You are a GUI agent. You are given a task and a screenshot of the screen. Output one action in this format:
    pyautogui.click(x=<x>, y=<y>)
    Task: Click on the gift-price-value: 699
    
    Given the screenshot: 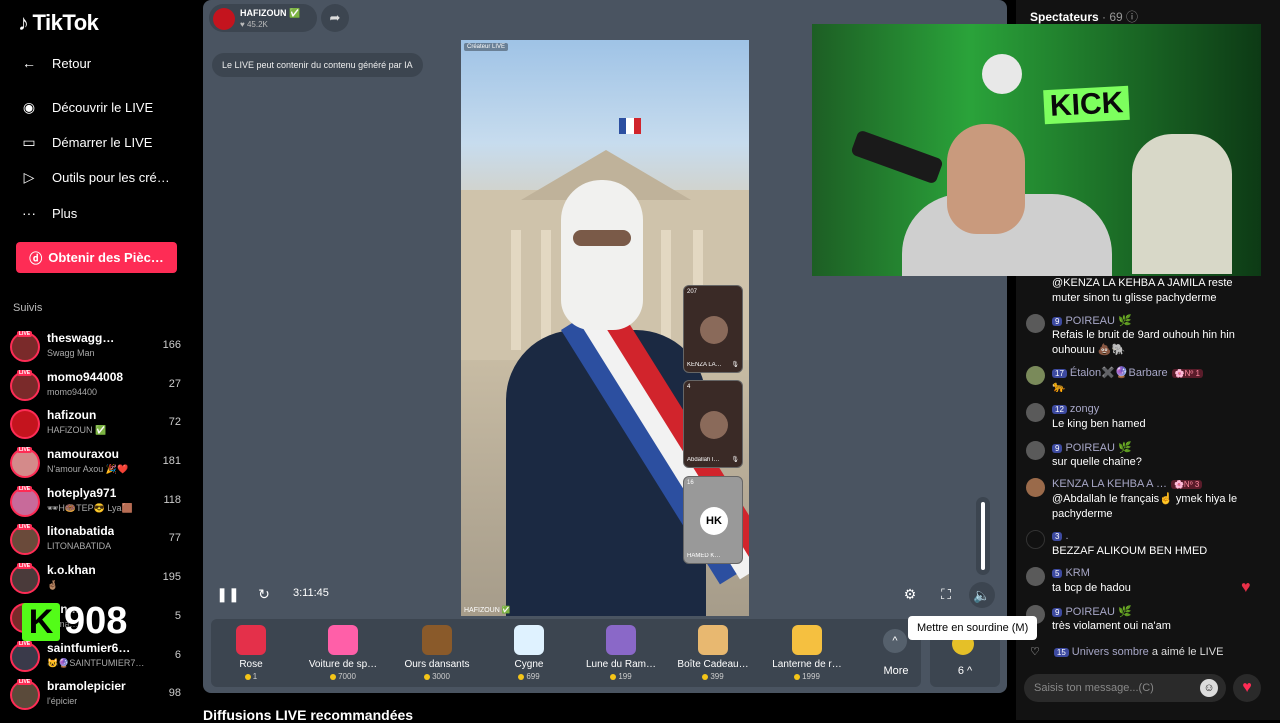 What is the action you would take?
    pyautogui.click(x=533, y=676)
    